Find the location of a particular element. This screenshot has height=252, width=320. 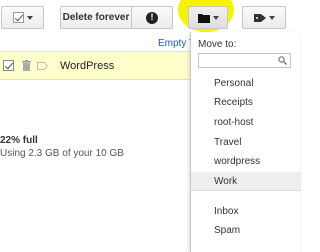

menu-item-travel: Travel is located at coordinates (246, 142).